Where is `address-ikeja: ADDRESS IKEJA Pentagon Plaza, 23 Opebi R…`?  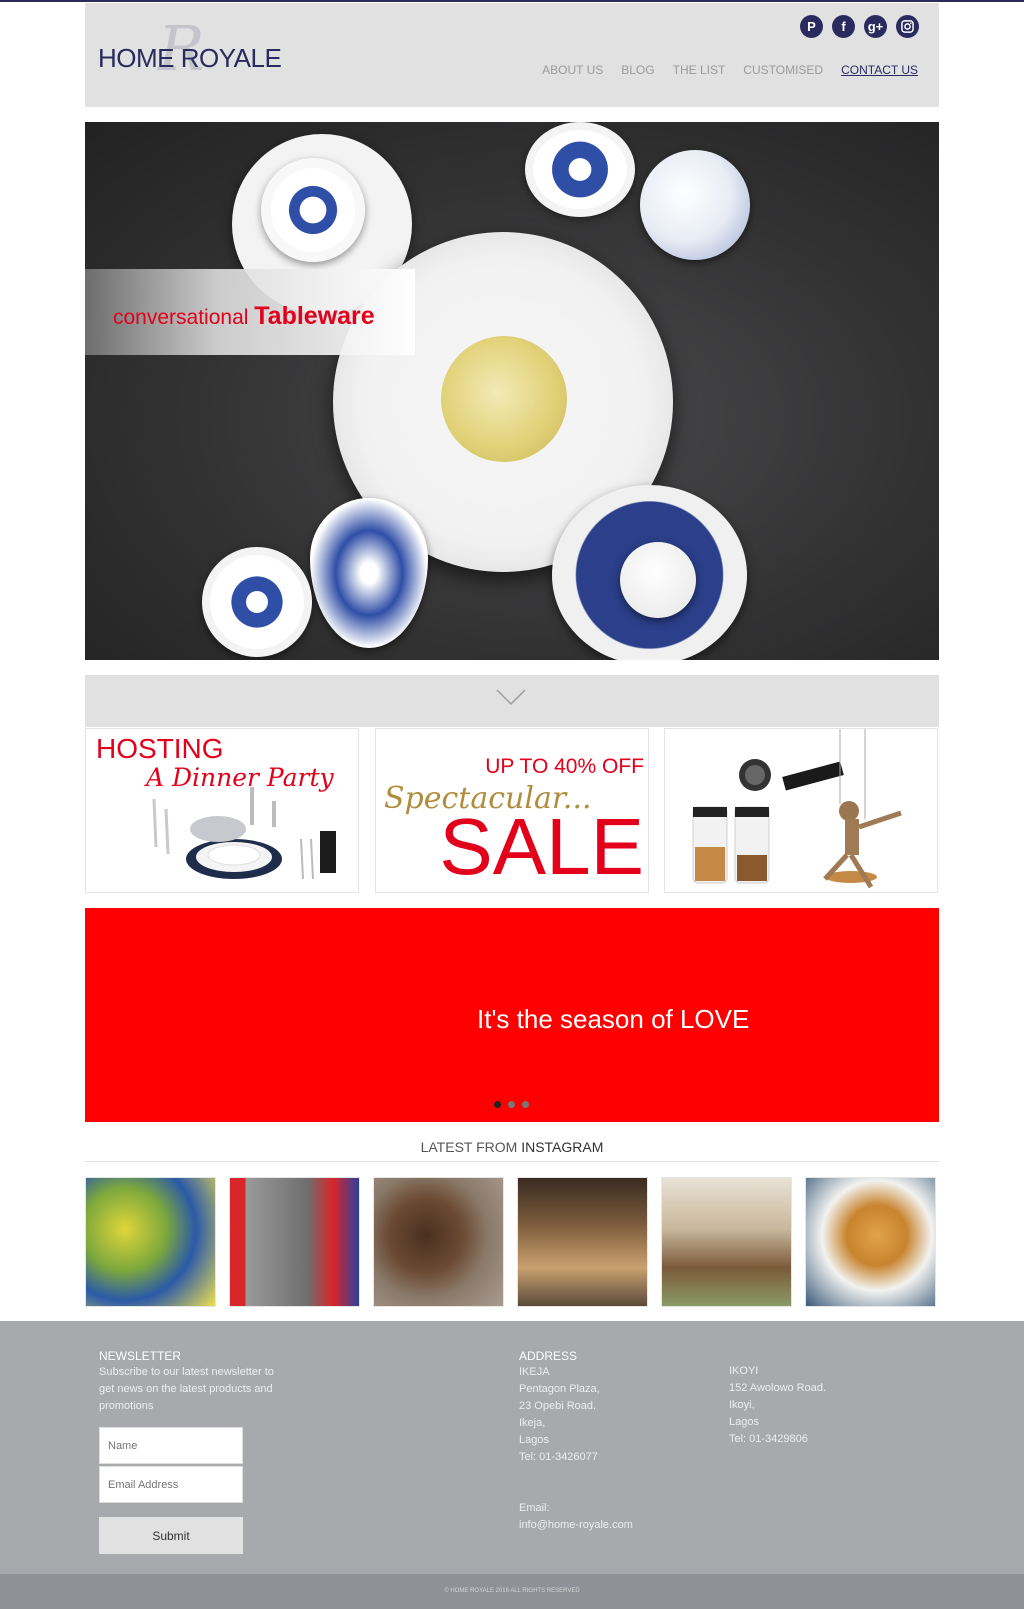
address-ikeja: ADDRESS IKEJA Pentagon Plaza, 23 Opebi R… is located at coordinates (599, 1441).